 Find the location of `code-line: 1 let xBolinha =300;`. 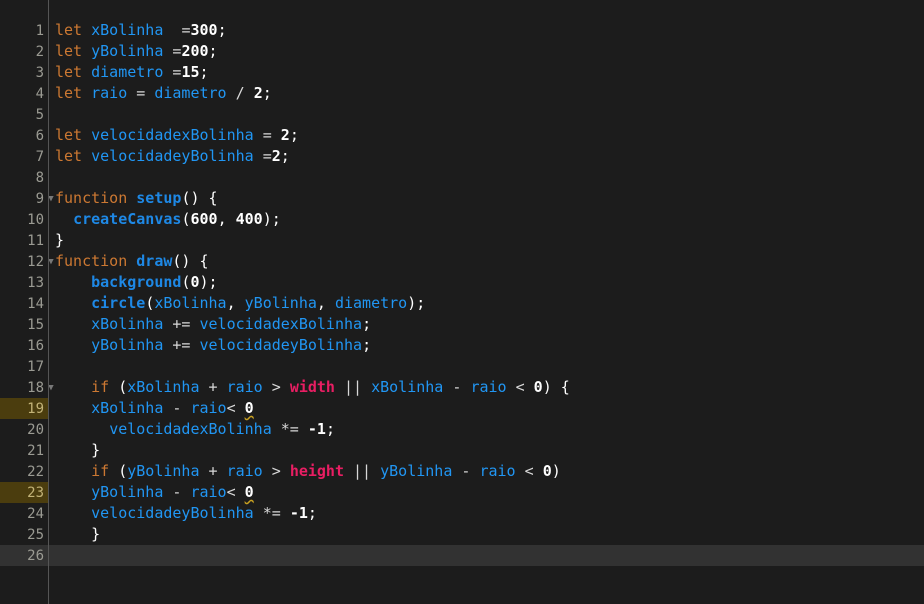

code-line: 1 let xBolinha =300; is located at coordinates (462, 30).